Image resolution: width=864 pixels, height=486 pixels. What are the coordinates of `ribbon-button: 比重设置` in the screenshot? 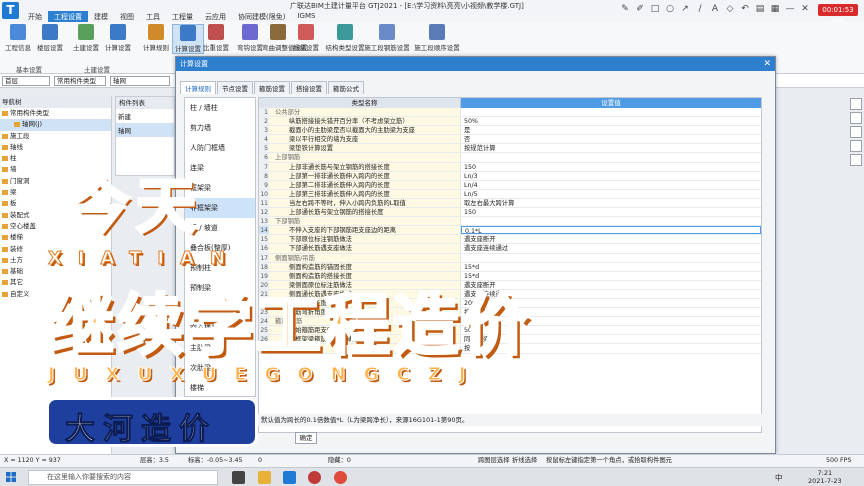 It's located at (216, 39).